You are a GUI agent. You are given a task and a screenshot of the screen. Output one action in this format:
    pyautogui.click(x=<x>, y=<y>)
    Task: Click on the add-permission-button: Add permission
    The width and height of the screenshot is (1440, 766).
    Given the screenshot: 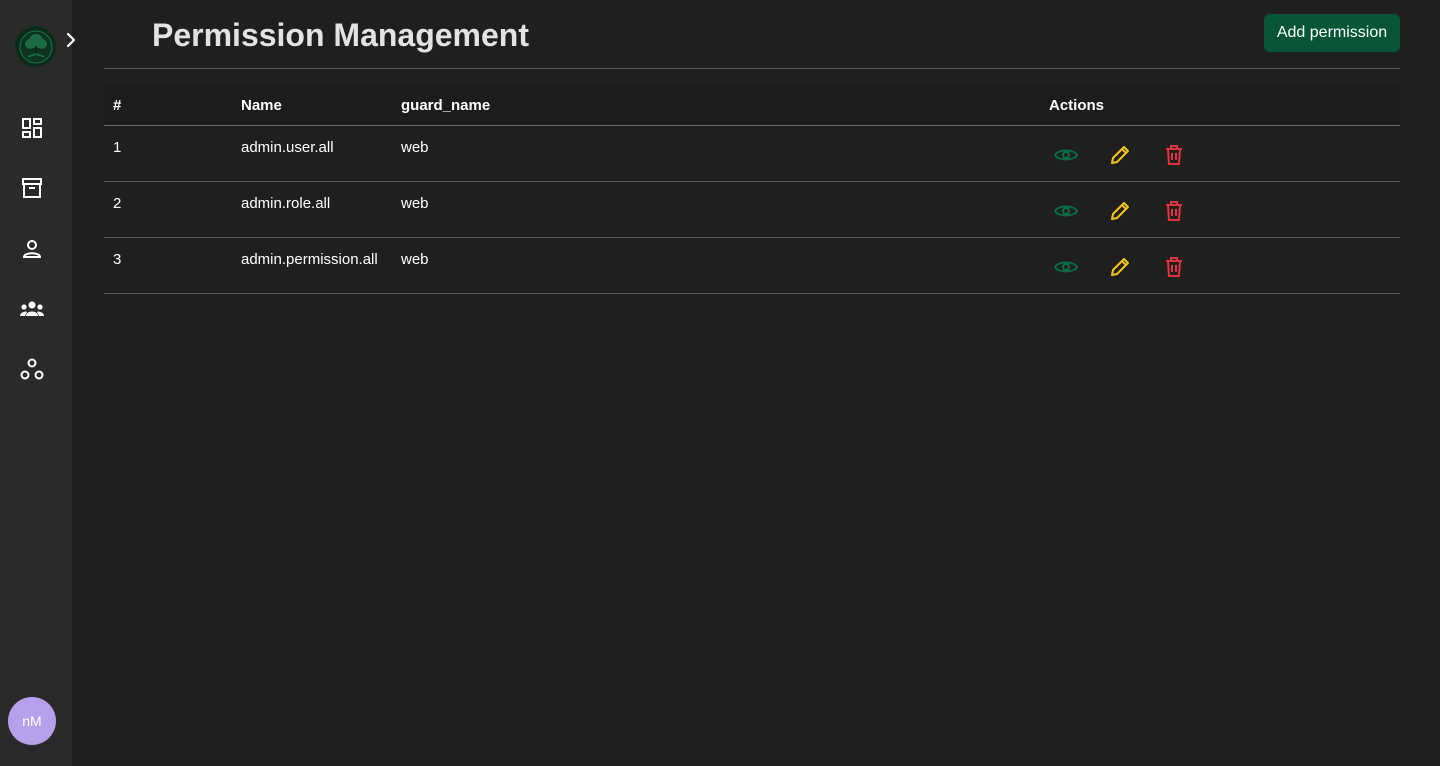 What is the action you would take?
    pyautogui.click(x=1332, y=33)
    